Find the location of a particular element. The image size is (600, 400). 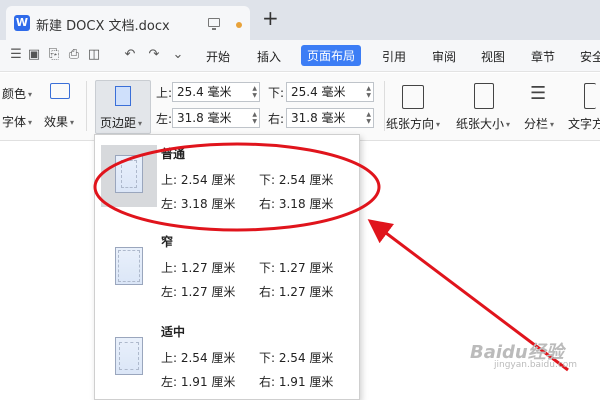

tab-view: 视图 is located at coordinates (493, 56).